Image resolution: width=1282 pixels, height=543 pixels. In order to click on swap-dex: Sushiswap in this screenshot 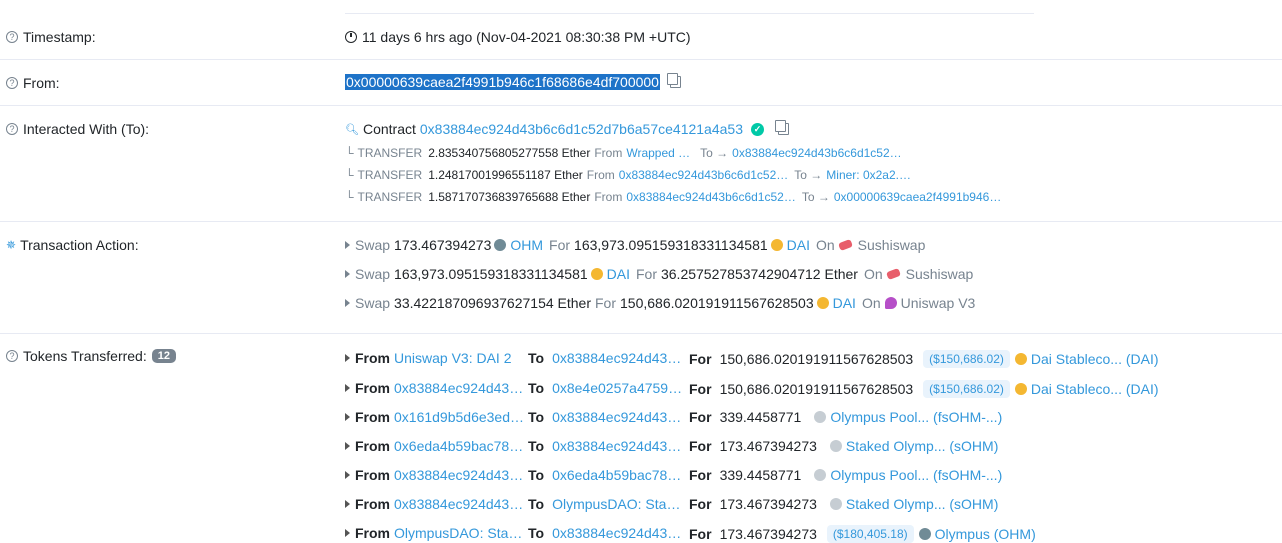, I will do `click(939, 274)`.